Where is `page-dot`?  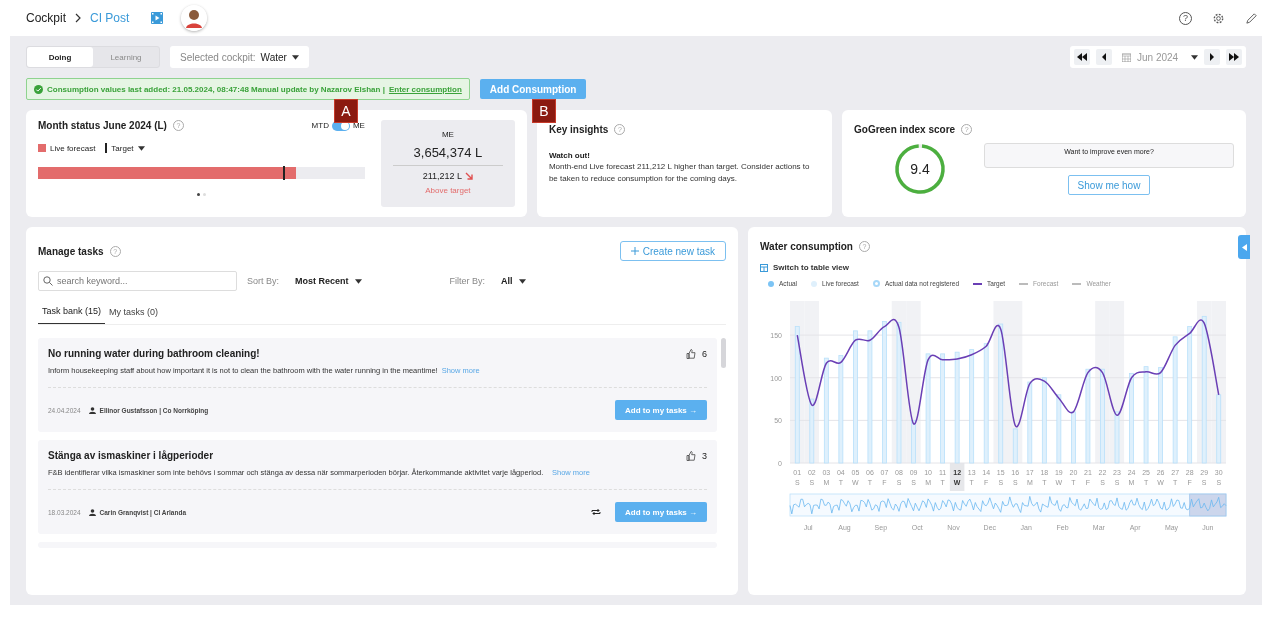 page-dot is located at coordinates (198, 194).